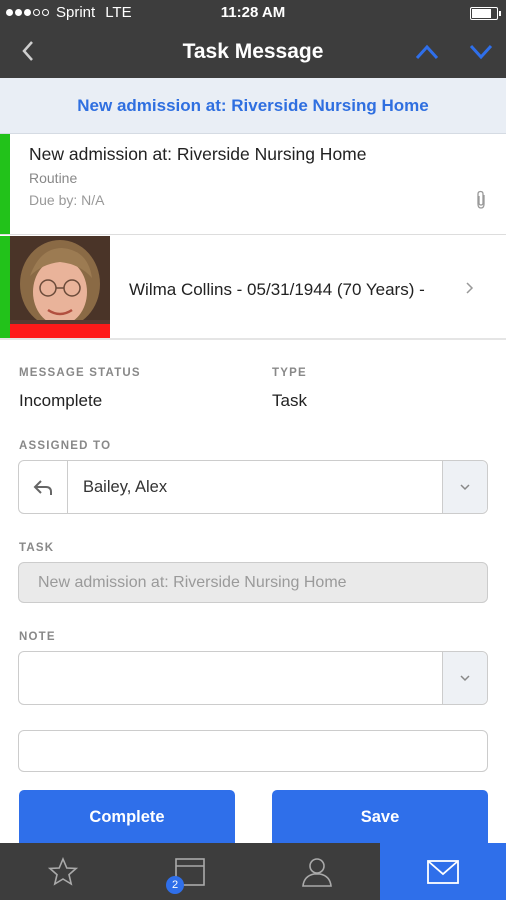  I want to click on person-icon, so click(317, 872).